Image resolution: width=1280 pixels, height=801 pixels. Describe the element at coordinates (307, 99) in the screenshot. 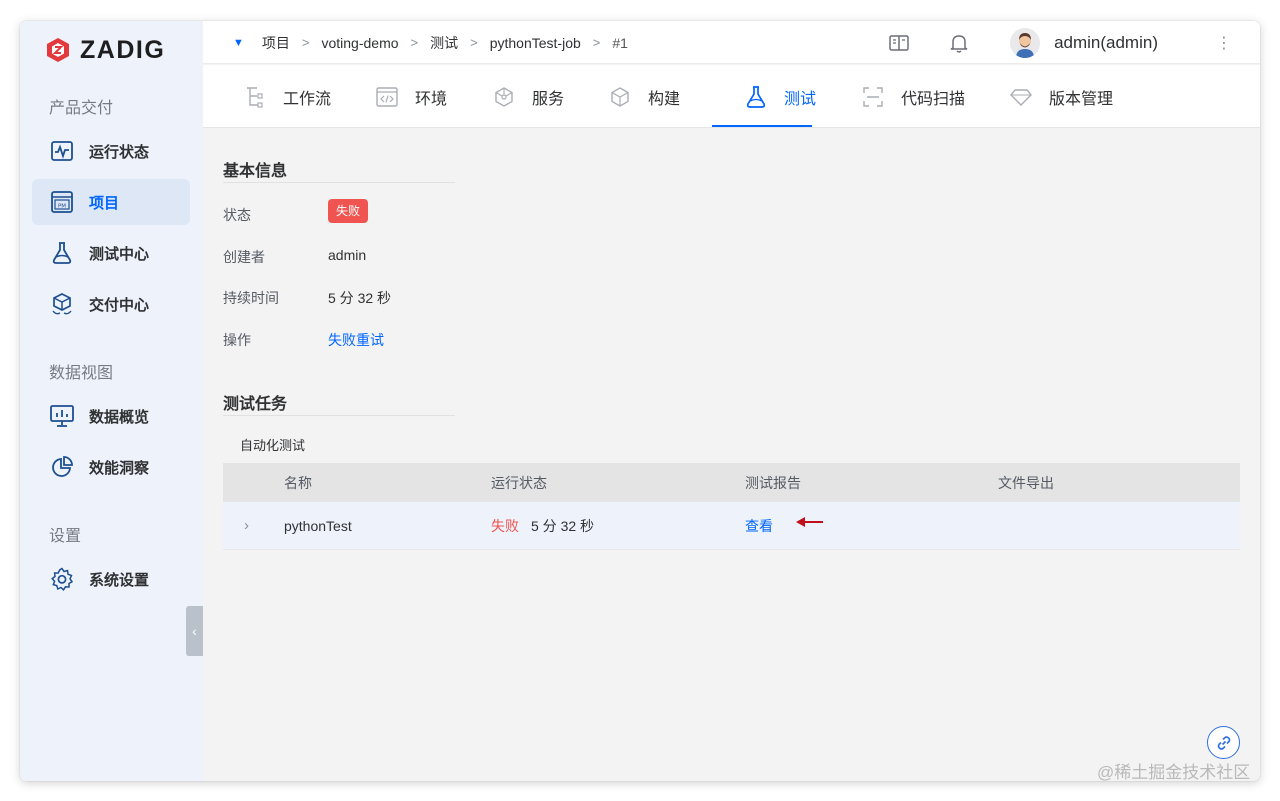

I see `tab-label: 工作流` at that location.